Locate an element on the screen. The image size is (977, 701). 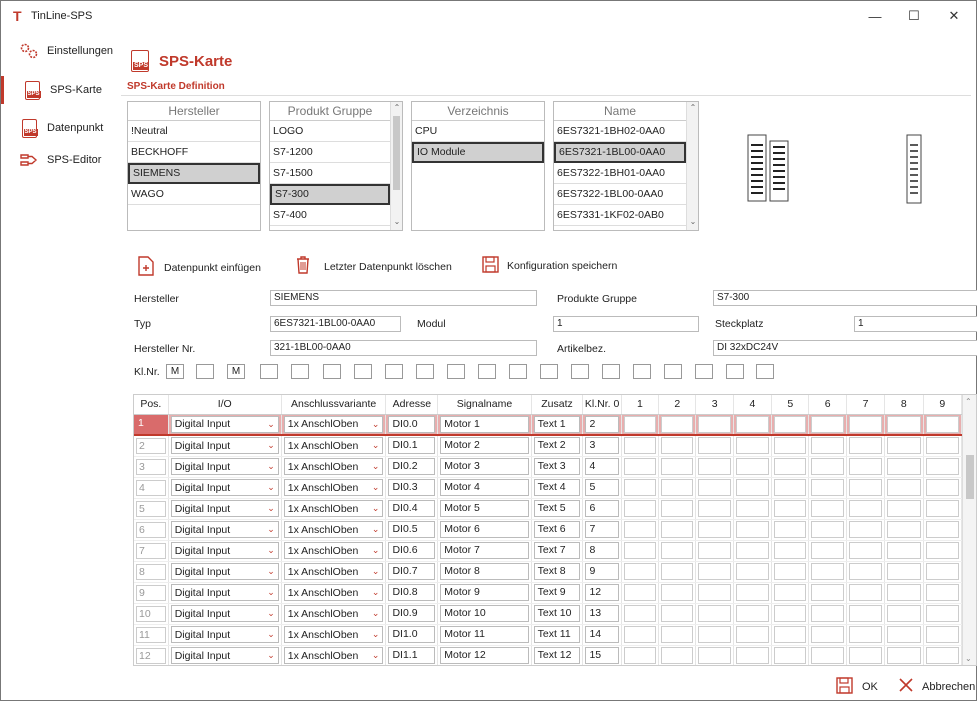
zusatz-input: Text 2 is located at coordinates (557, 446).